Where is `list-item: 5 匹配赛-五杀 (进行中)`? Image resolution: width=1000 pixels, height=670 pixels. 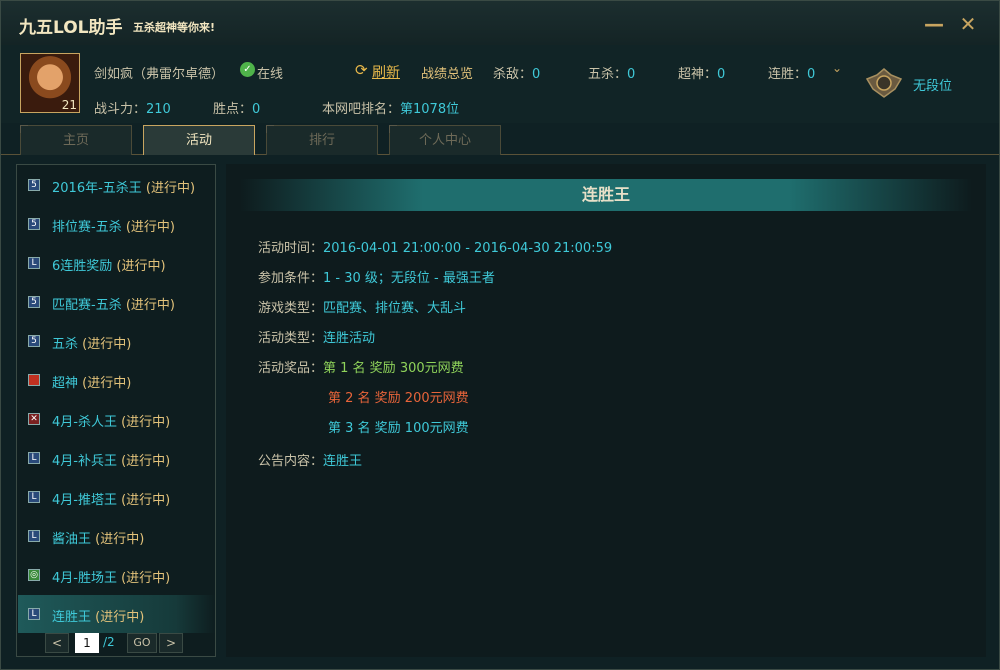
list-item: 5 匹配赛-五杀 (进行中) is located at coordinates (116, 302).